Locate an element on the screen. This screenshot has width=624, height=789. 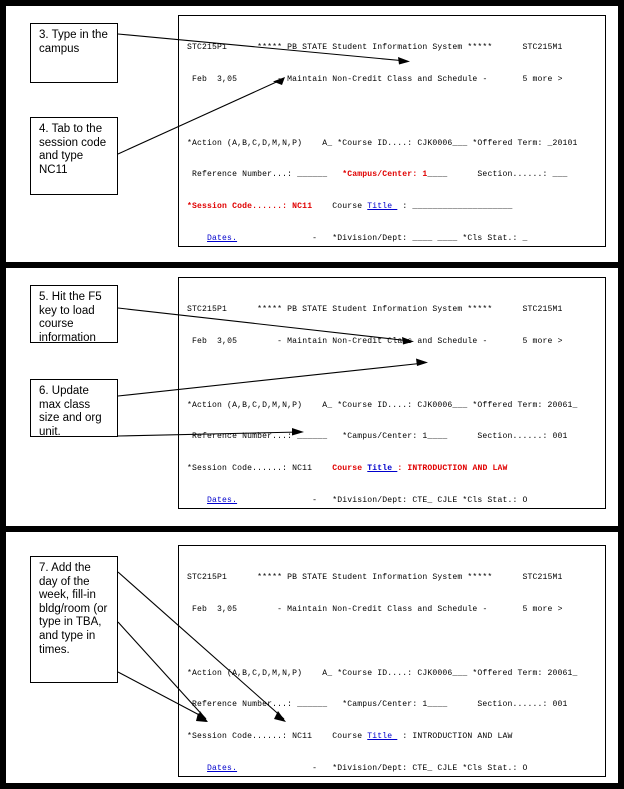
callout-step-4: 4. Tab to the session code and type NC11 is located at coordinates (74, 156).